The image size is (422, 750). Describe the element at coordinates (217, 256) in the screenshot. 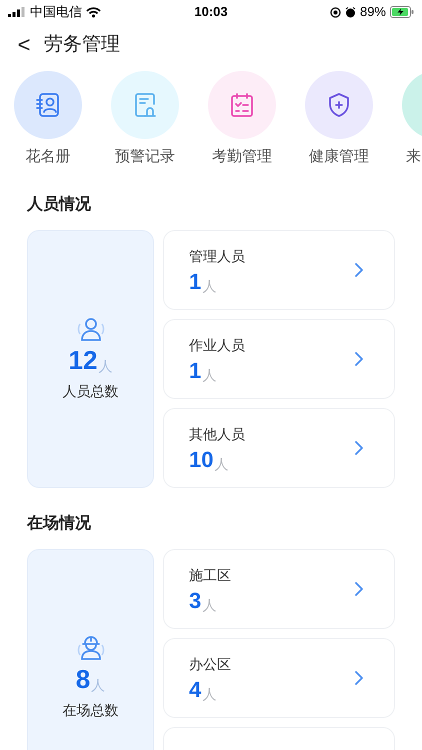

I see `category-label: 管理人员` at that location.